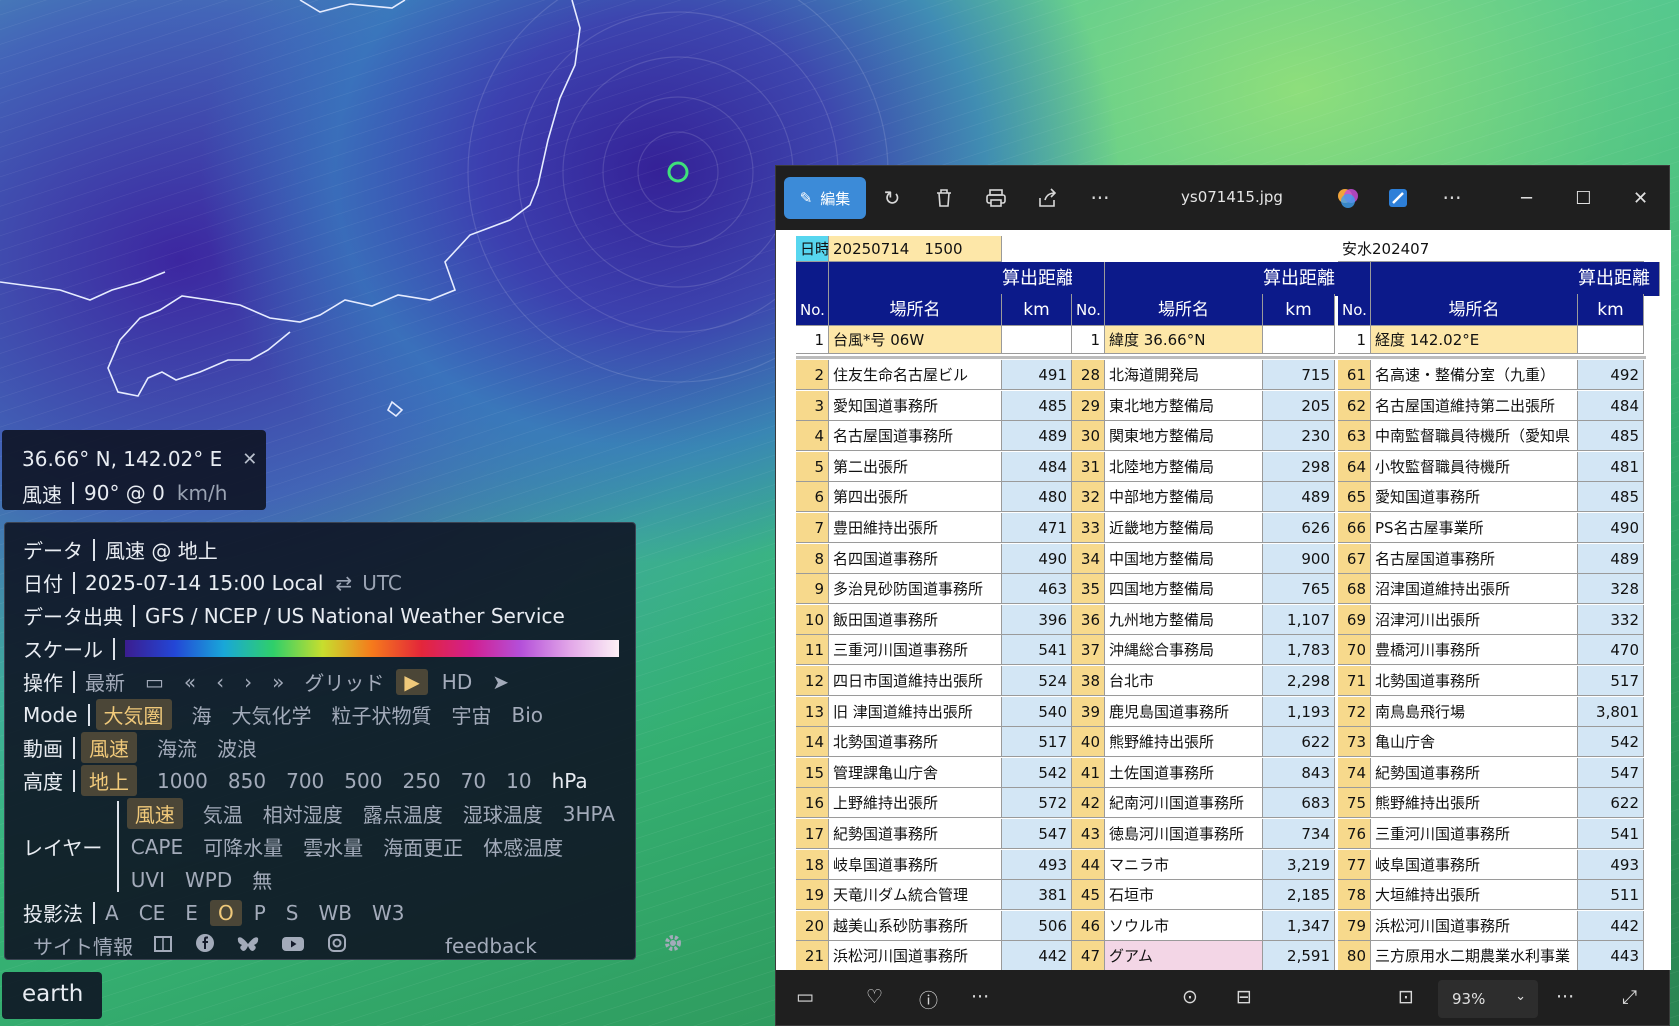 This screenshot has height=1026, width=1679. Describe the element at coordinates (1406, 997) in the screenshot. I see `actual-size-icon: ⊡` at that location.